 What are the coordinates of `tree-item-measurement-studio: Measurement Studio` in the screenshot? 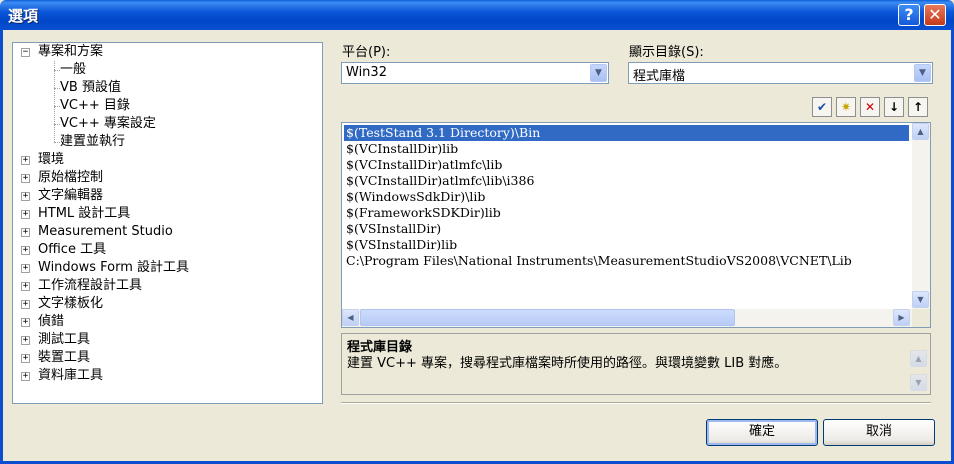 It's located at (105, 232).